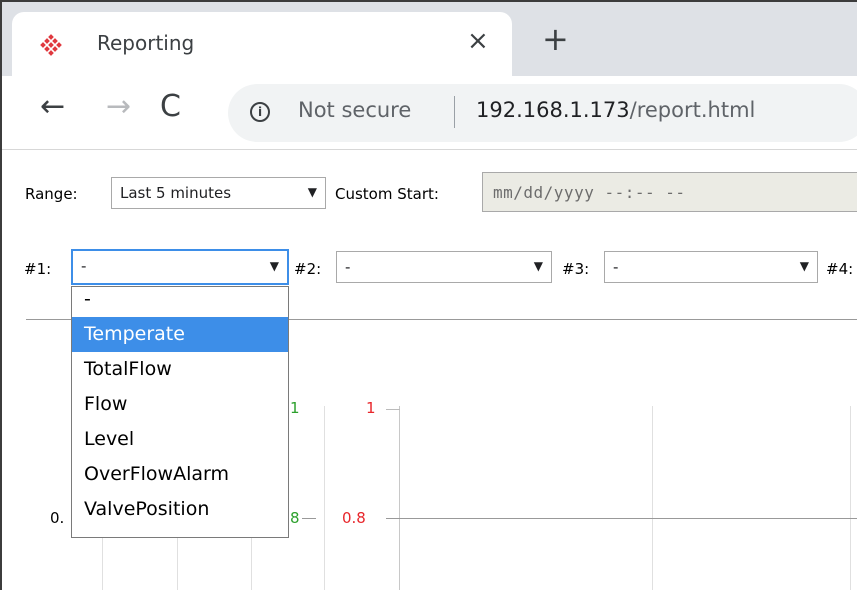  I want to click on series1-select: - ▼, so click(180, 267).